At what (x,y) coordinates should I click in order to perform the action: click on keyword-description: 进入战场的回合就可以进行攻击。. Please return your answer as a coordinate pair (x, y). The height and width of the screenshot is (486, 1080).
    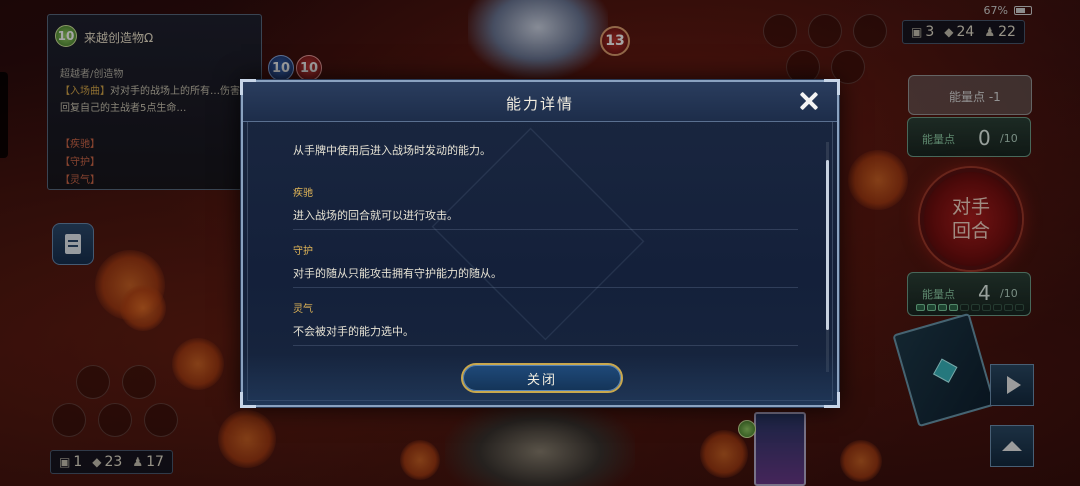
    Looking at the image, I should click on (545, 218).